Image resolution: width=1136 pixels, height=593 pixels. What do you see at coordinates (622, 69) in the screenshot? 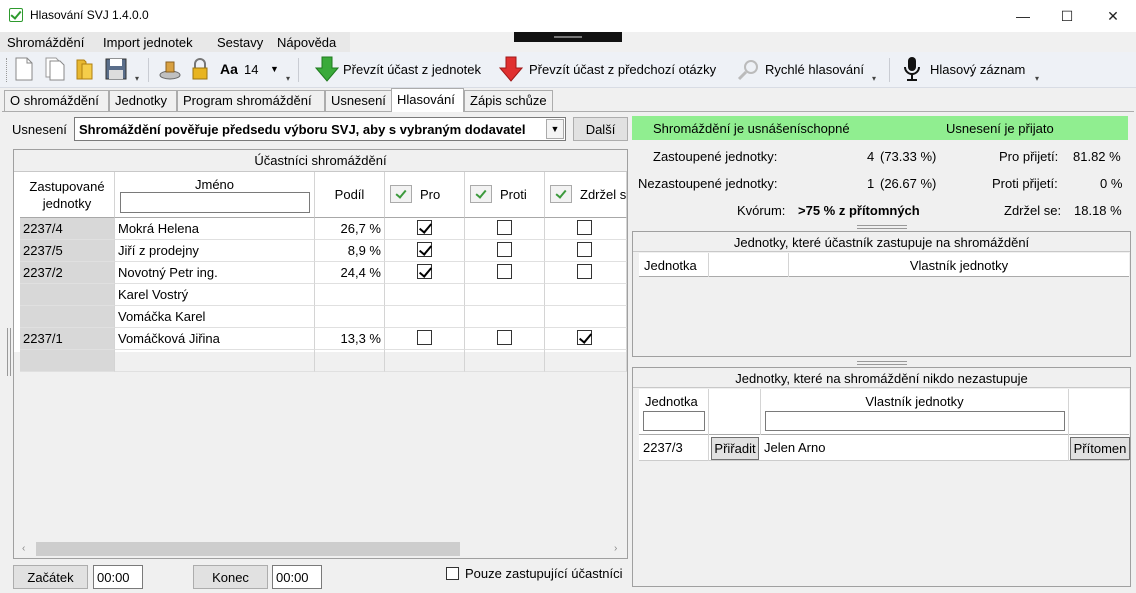
I see `take-previous-button: Převzít účast z předchozí otázky` at bounding box center [622, 69].